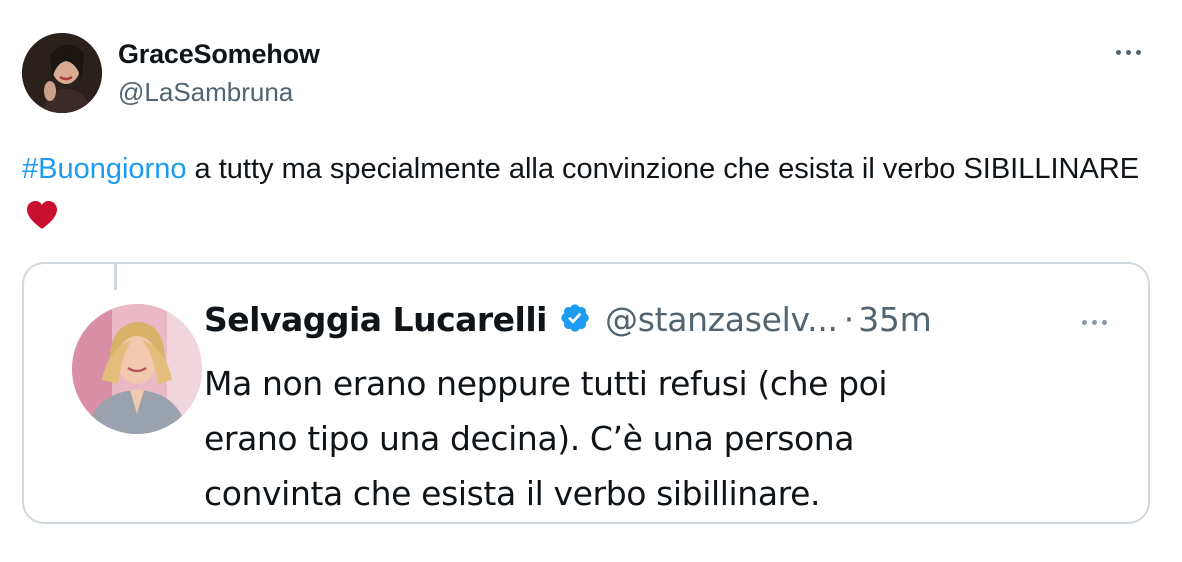 This screenshot has height=562, width=1182. I want to click on verified-badge-icon, so click(575, 320).